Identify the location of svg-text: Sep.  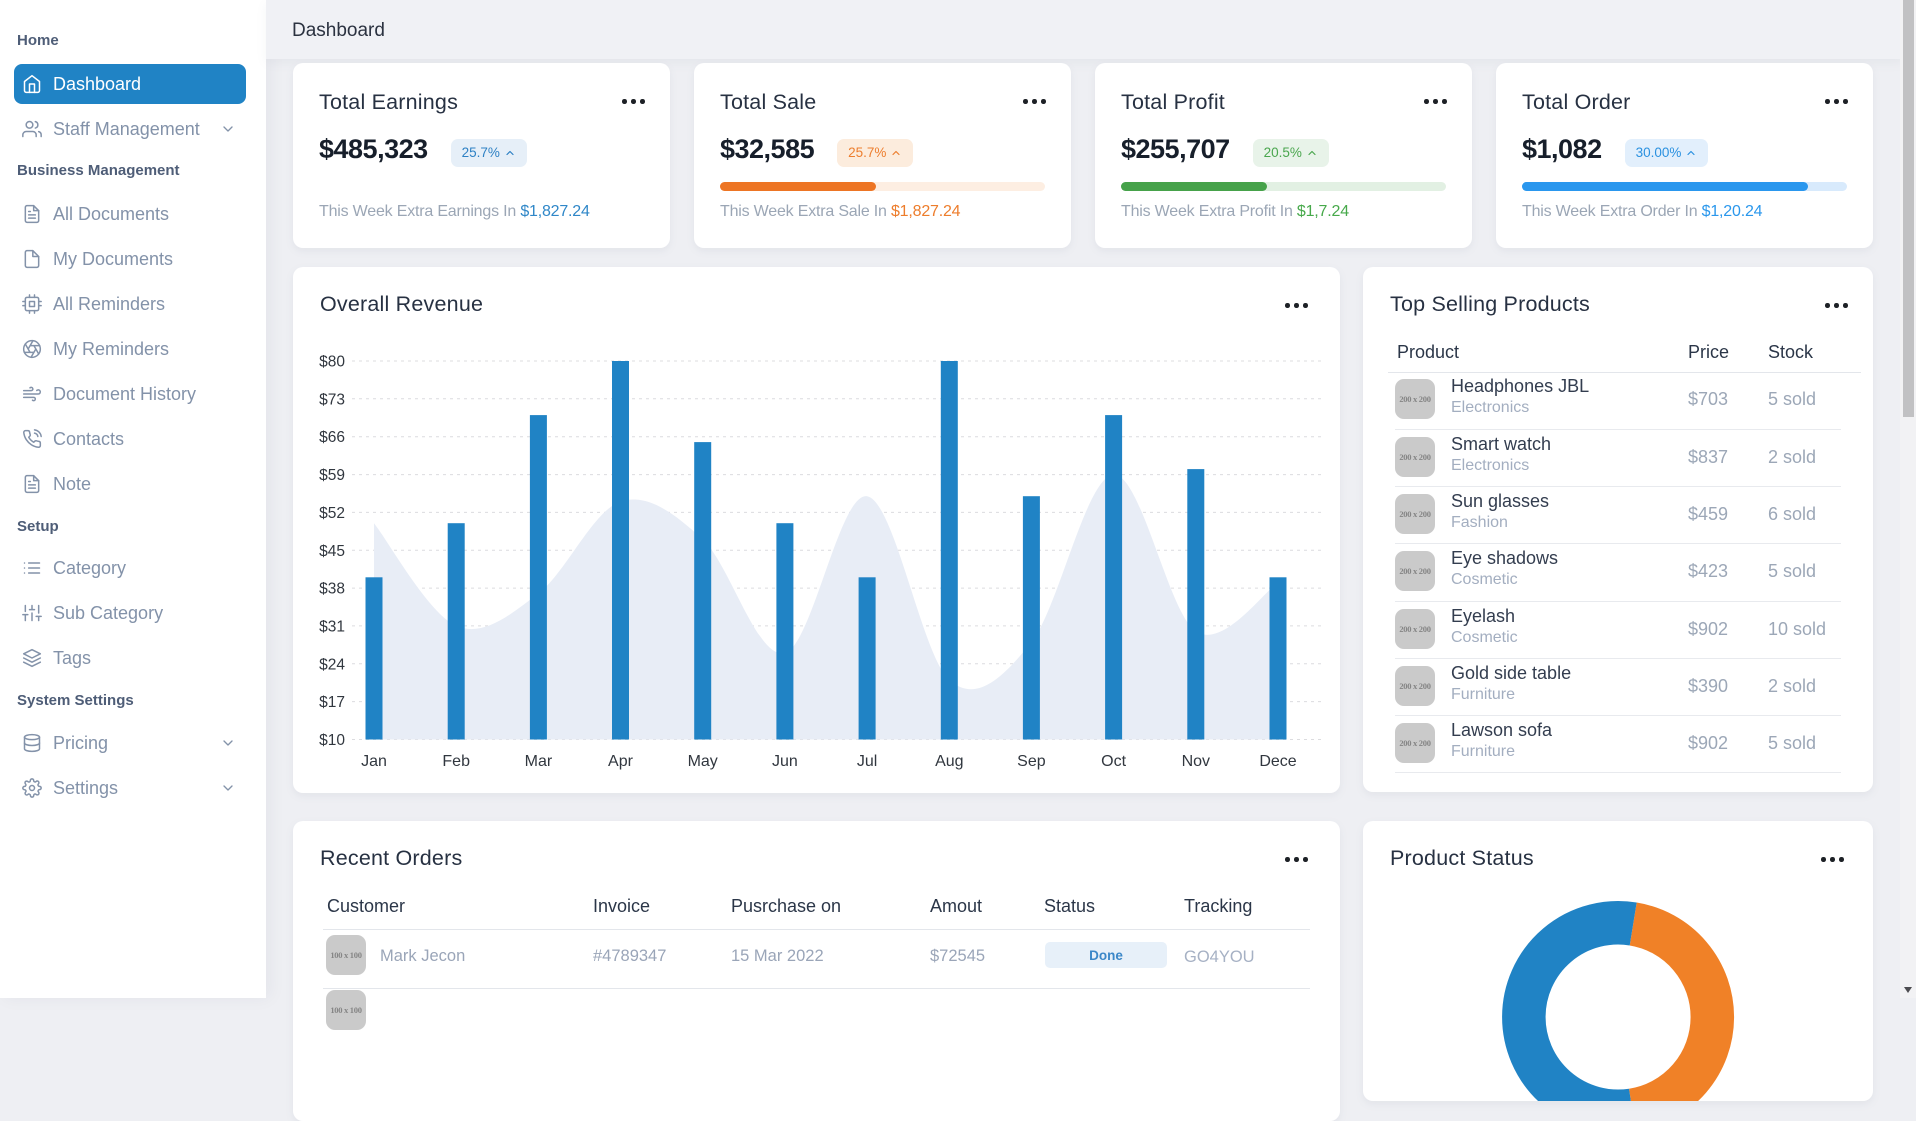
(1031, 761).